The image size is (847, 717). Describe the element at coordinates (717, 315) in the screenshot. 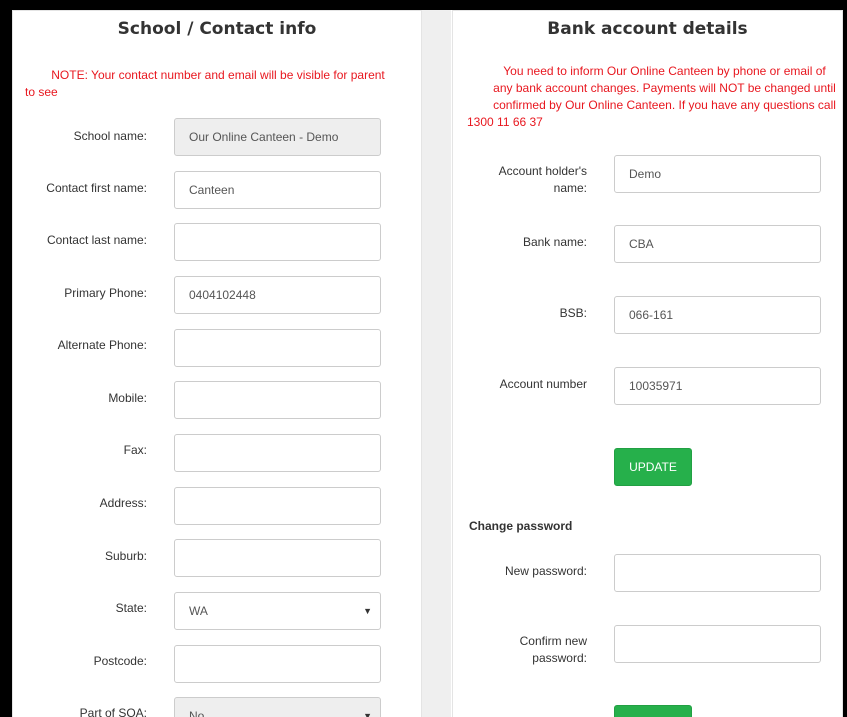

I see `bsb-input: 066-161` at that location.